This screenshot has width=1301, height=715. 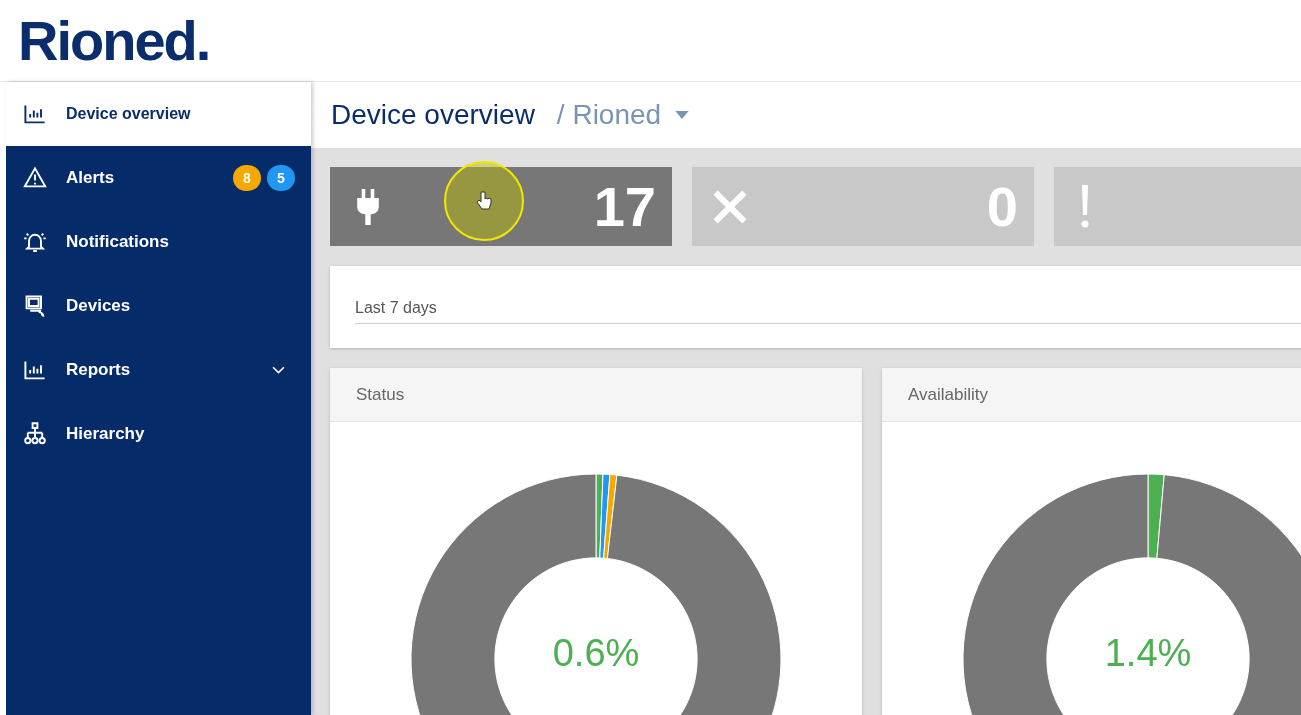 What do you see at coordinates (114, 40) in the screenshot?
I see `logo: Rioned.` at bounding box center [114, 40].